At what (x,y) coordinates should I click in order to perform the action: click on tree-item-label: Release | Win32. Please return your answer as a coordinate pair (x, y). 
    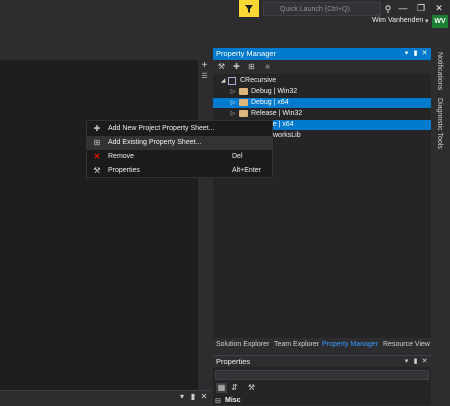
    Looking at the image, I should click on (277, 113).